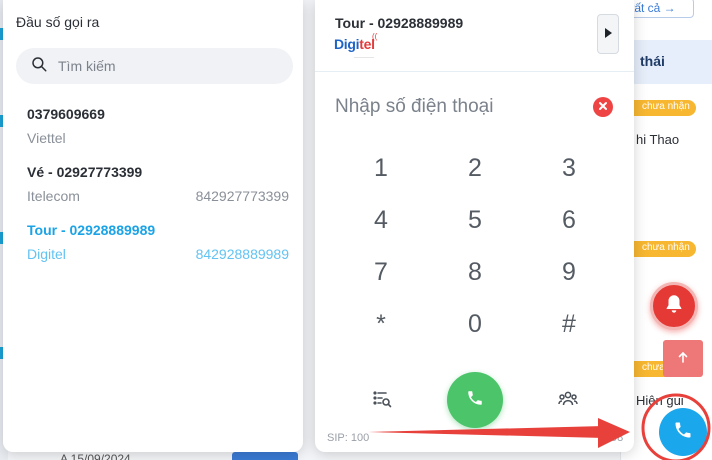 Image resolution: width=712 pixels, height=460 pixels. Describe the element at coordinates (95, 456) in the screenshot. I see `background-row-text: A 15/09/2024` at that location.